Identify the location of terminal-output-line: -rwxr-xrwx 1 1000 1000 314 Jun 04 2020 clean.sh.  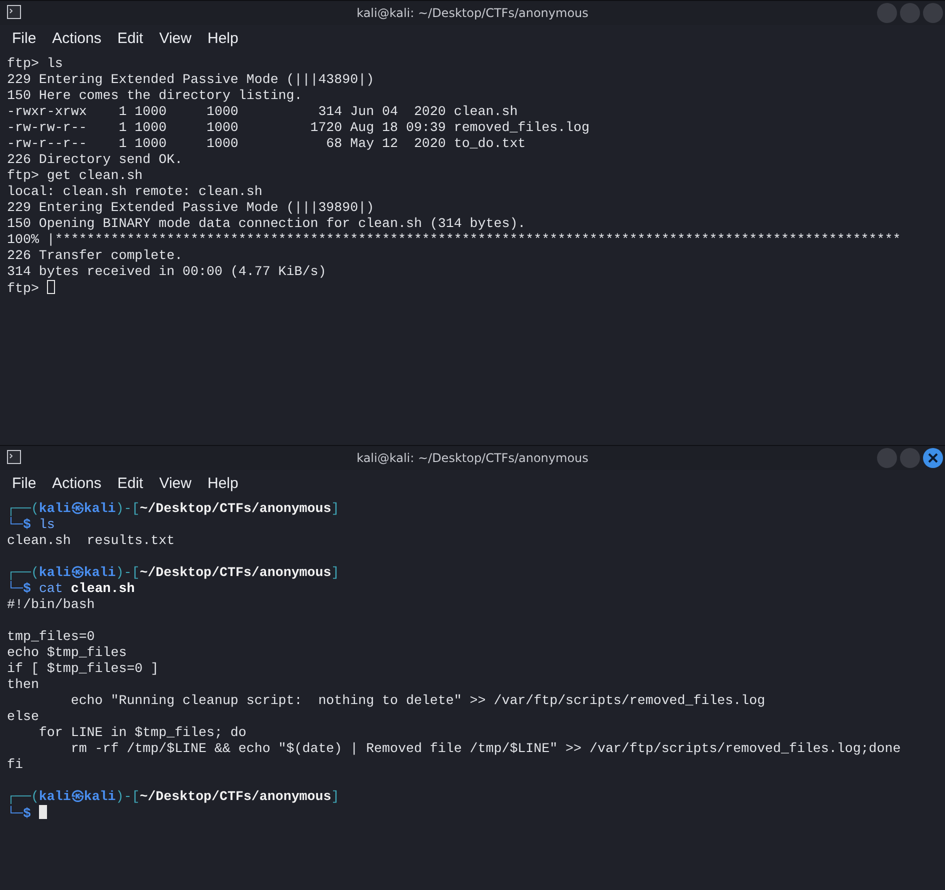
(262, 111).